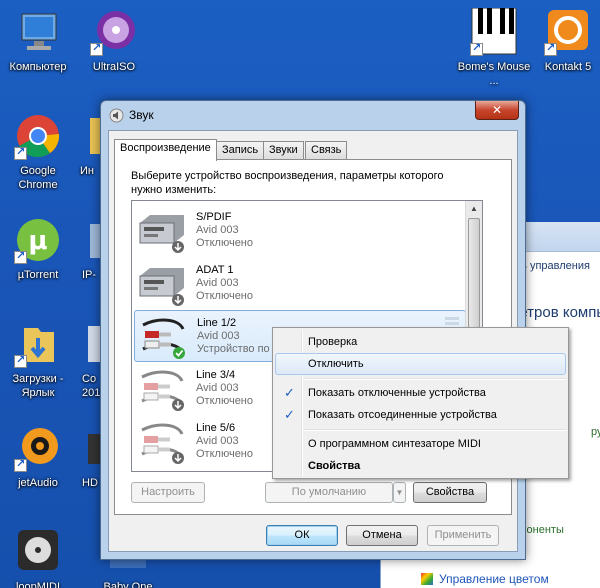 The height and width of the screenshot is (588, 600). What do you see at coordinates (114, 32) in the screenshot?
I see `disc-icon` at bounding box center [114, 32].